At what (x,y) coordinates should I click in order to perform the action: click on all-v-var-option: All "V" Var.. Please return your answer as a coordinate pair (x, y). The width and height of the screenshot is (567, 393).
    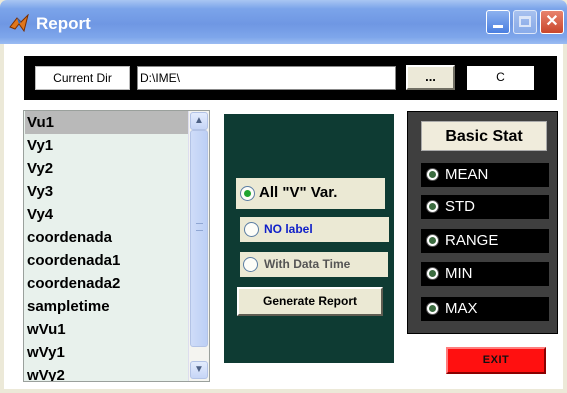
    Looking at the image, I should click on (310, 193).